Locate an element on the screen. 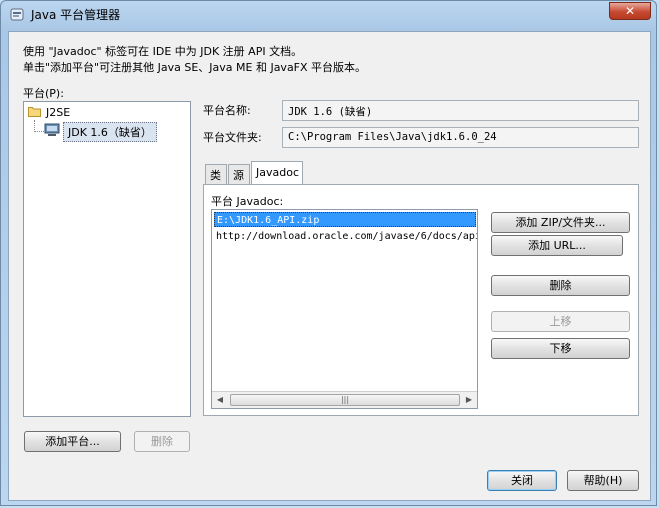 Image resolution: width=659 pixels, height=508 pixels. java-cup-icon is located at coordinates (17, 14).